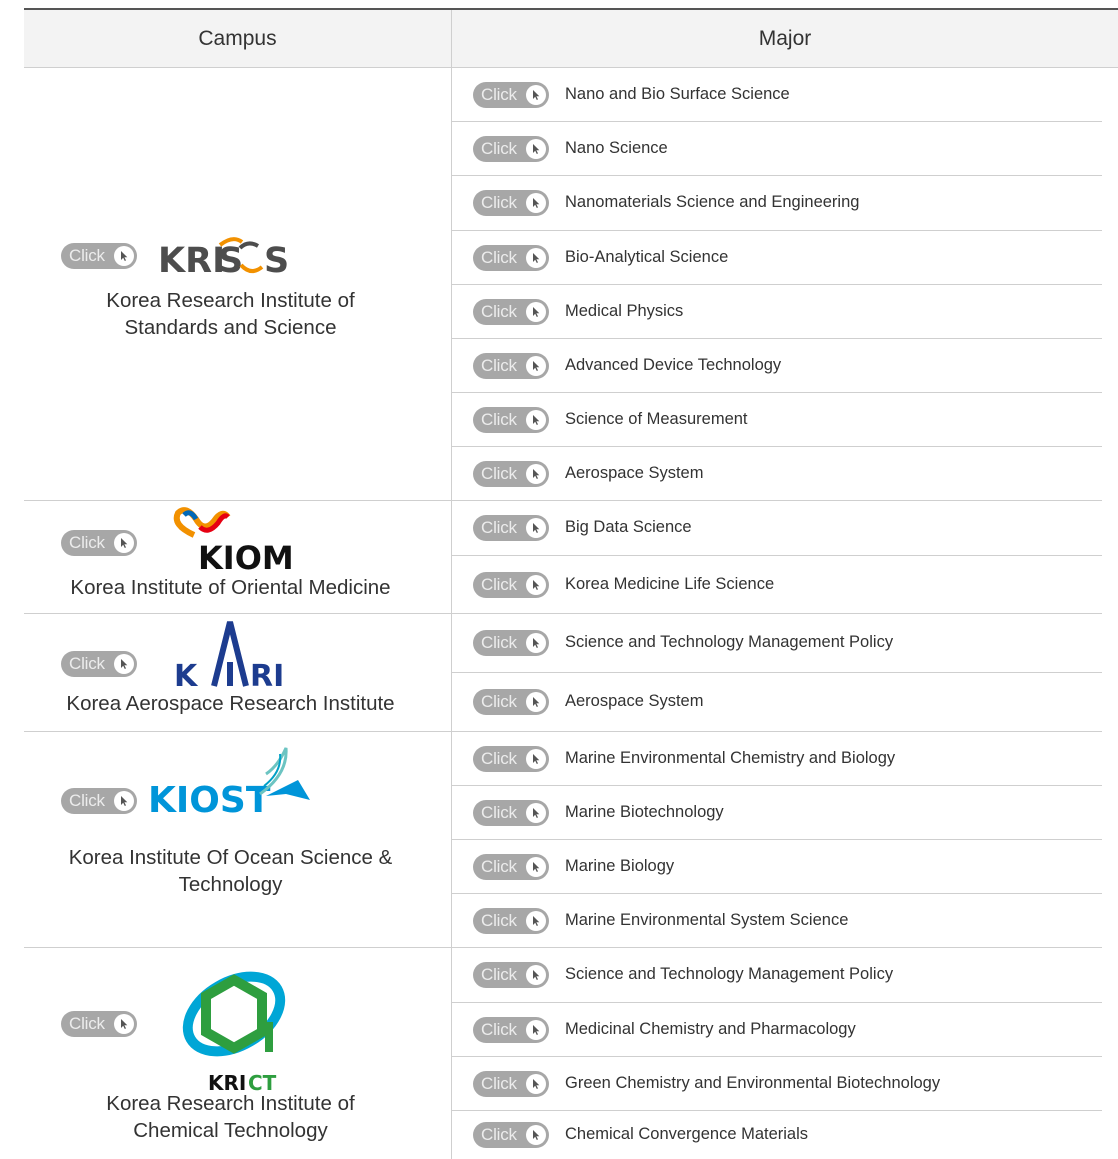  I want to click on major-label: Nano Science, so click(616, 148).